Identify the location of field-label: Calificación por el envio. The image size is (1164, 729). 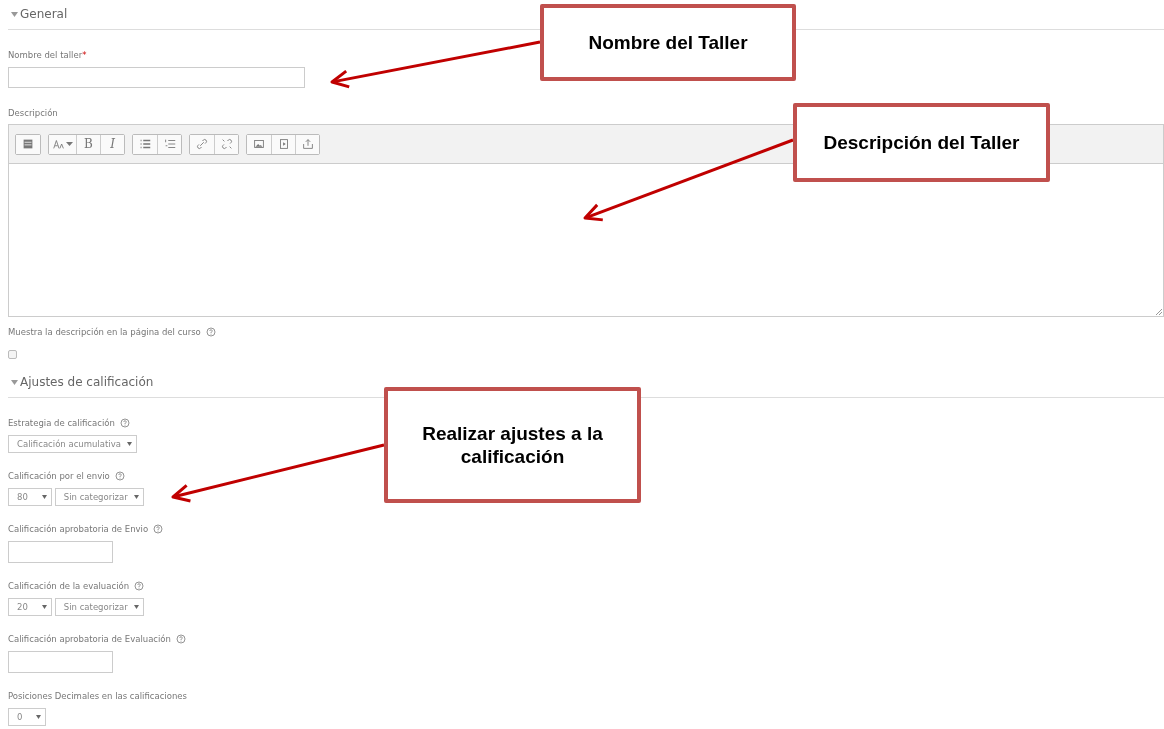
(59, 476).